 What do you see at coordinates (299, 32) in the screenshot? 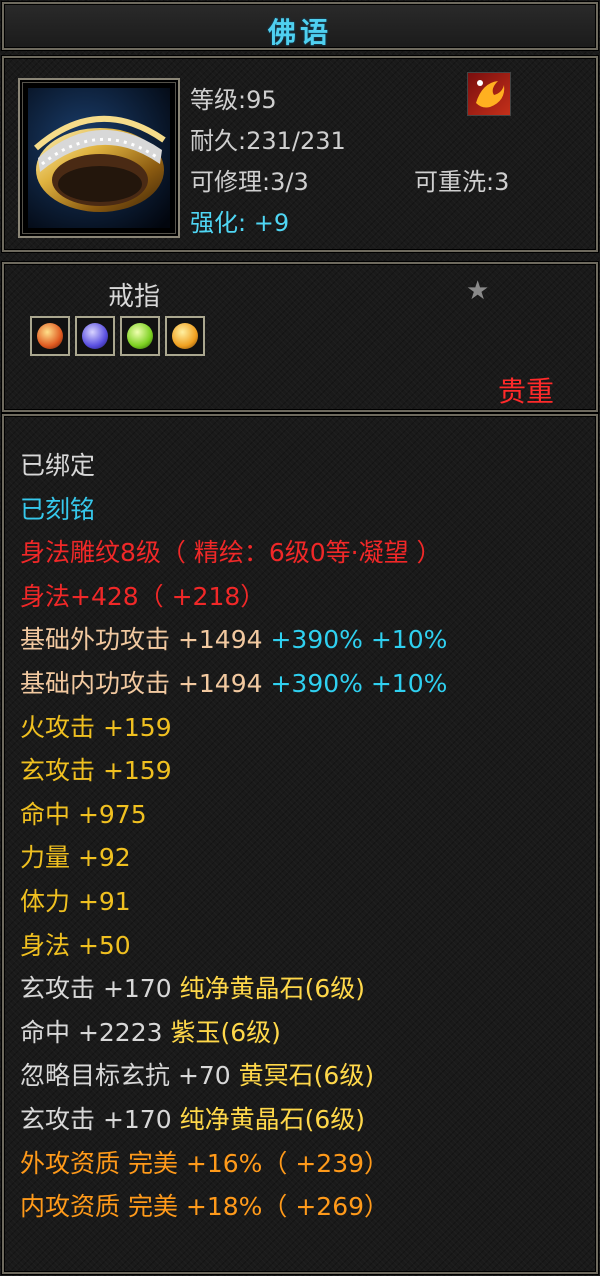
I see `item-title: 佛语` at bounding box center [299, 32].